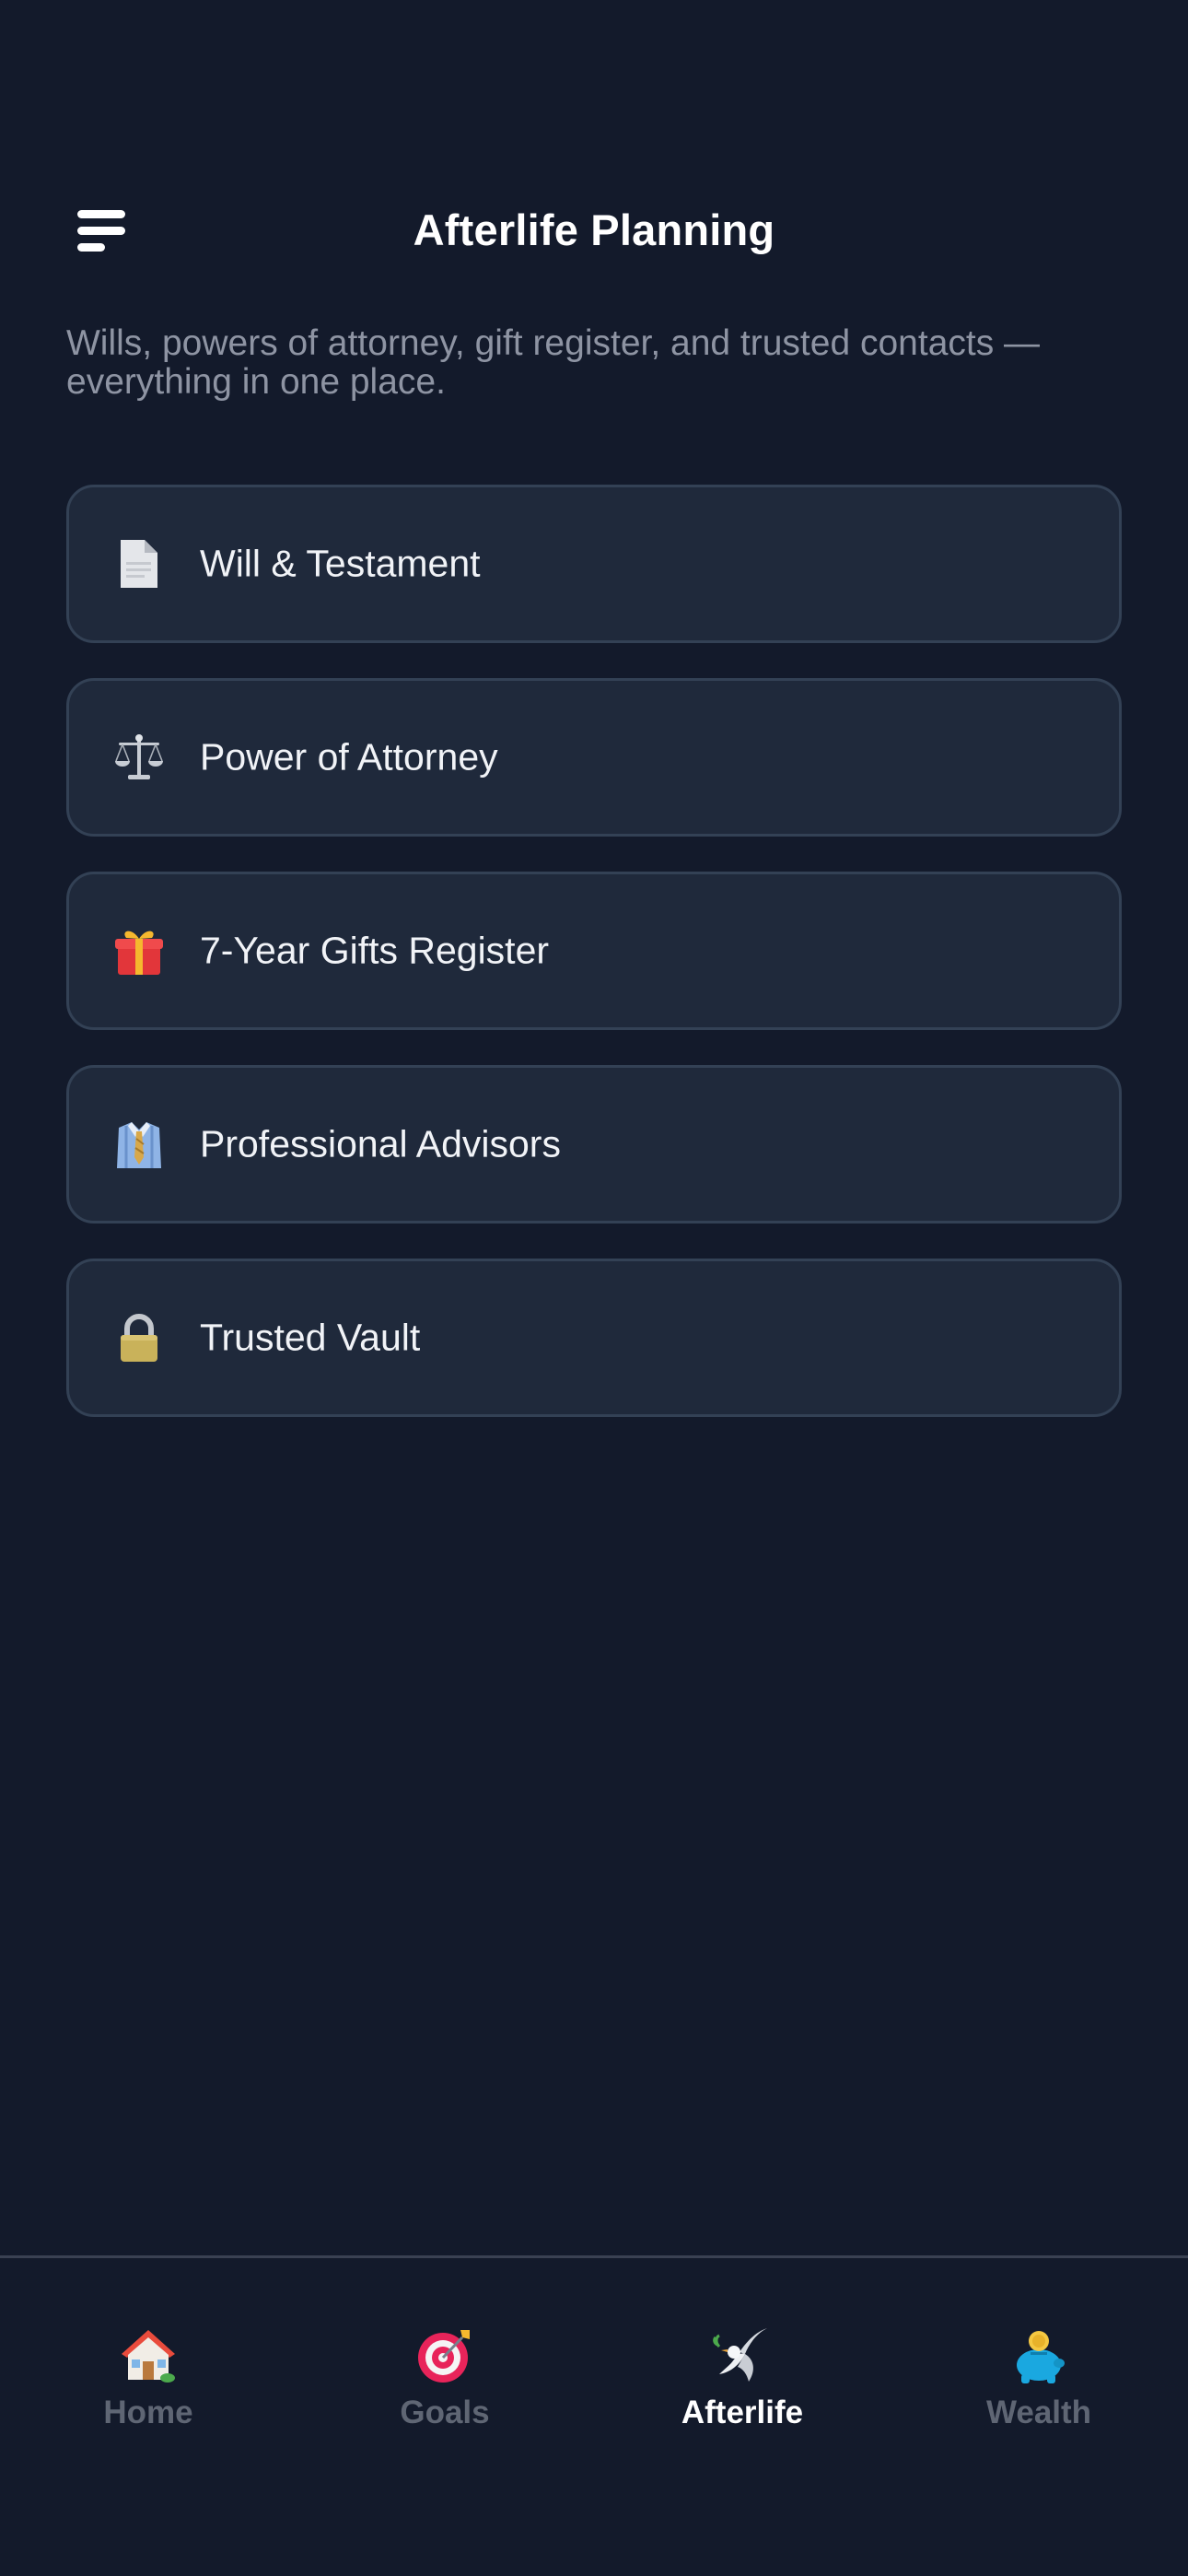  What do you see at coordinates (742, 2393) in the screenshot?
I see `tab-afterlife: Afterlife` at bounding box center [742, 2393].